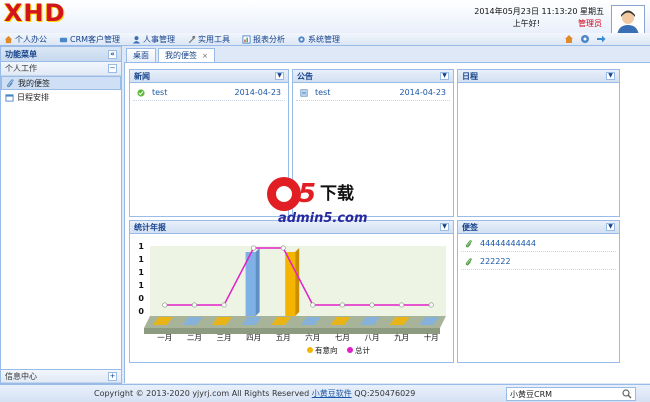 This screenshot has width=650, height=402. What do you see at coordinates (8, 39) in the screenshot?
I see `home-icon` at bounding box center [8, 39].